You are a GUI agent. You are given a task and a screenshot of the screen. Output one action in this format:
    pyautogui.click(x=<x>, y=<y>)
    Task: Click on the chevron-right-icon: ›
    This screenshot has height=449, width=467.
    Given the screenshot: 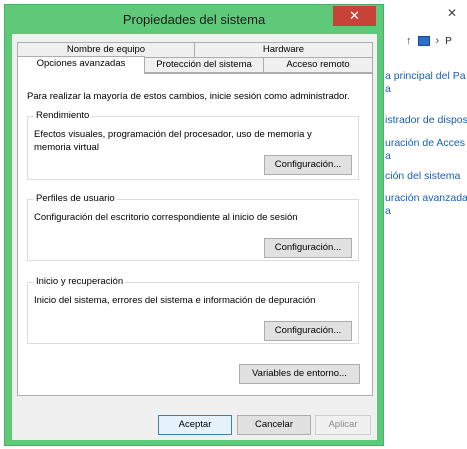 What is the action you would take?
    pyautogui.click(x=437, y=41)
    